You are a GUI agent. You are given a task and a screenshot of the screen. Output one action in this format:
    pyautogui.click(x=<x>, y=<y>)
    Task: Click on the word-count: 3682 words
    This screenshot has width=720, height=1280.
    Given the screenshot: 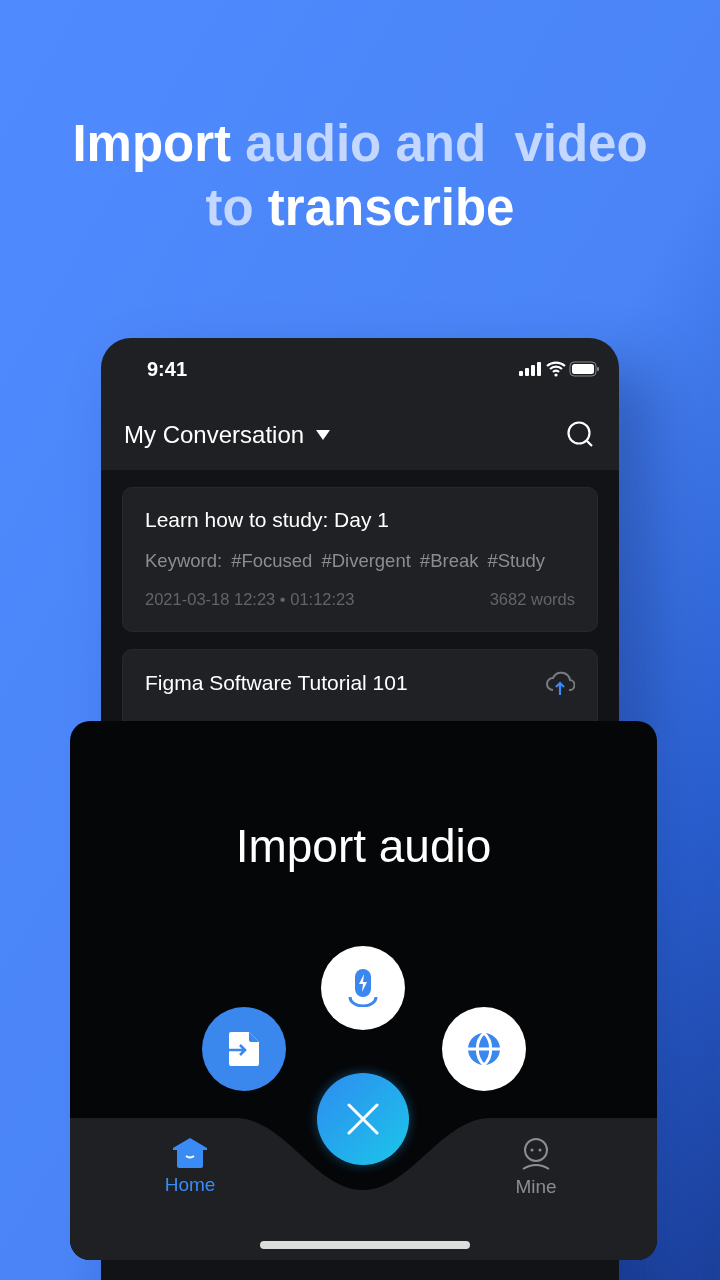 What is the action you would take?
    pyautogui.click(x=532, y=599)
    